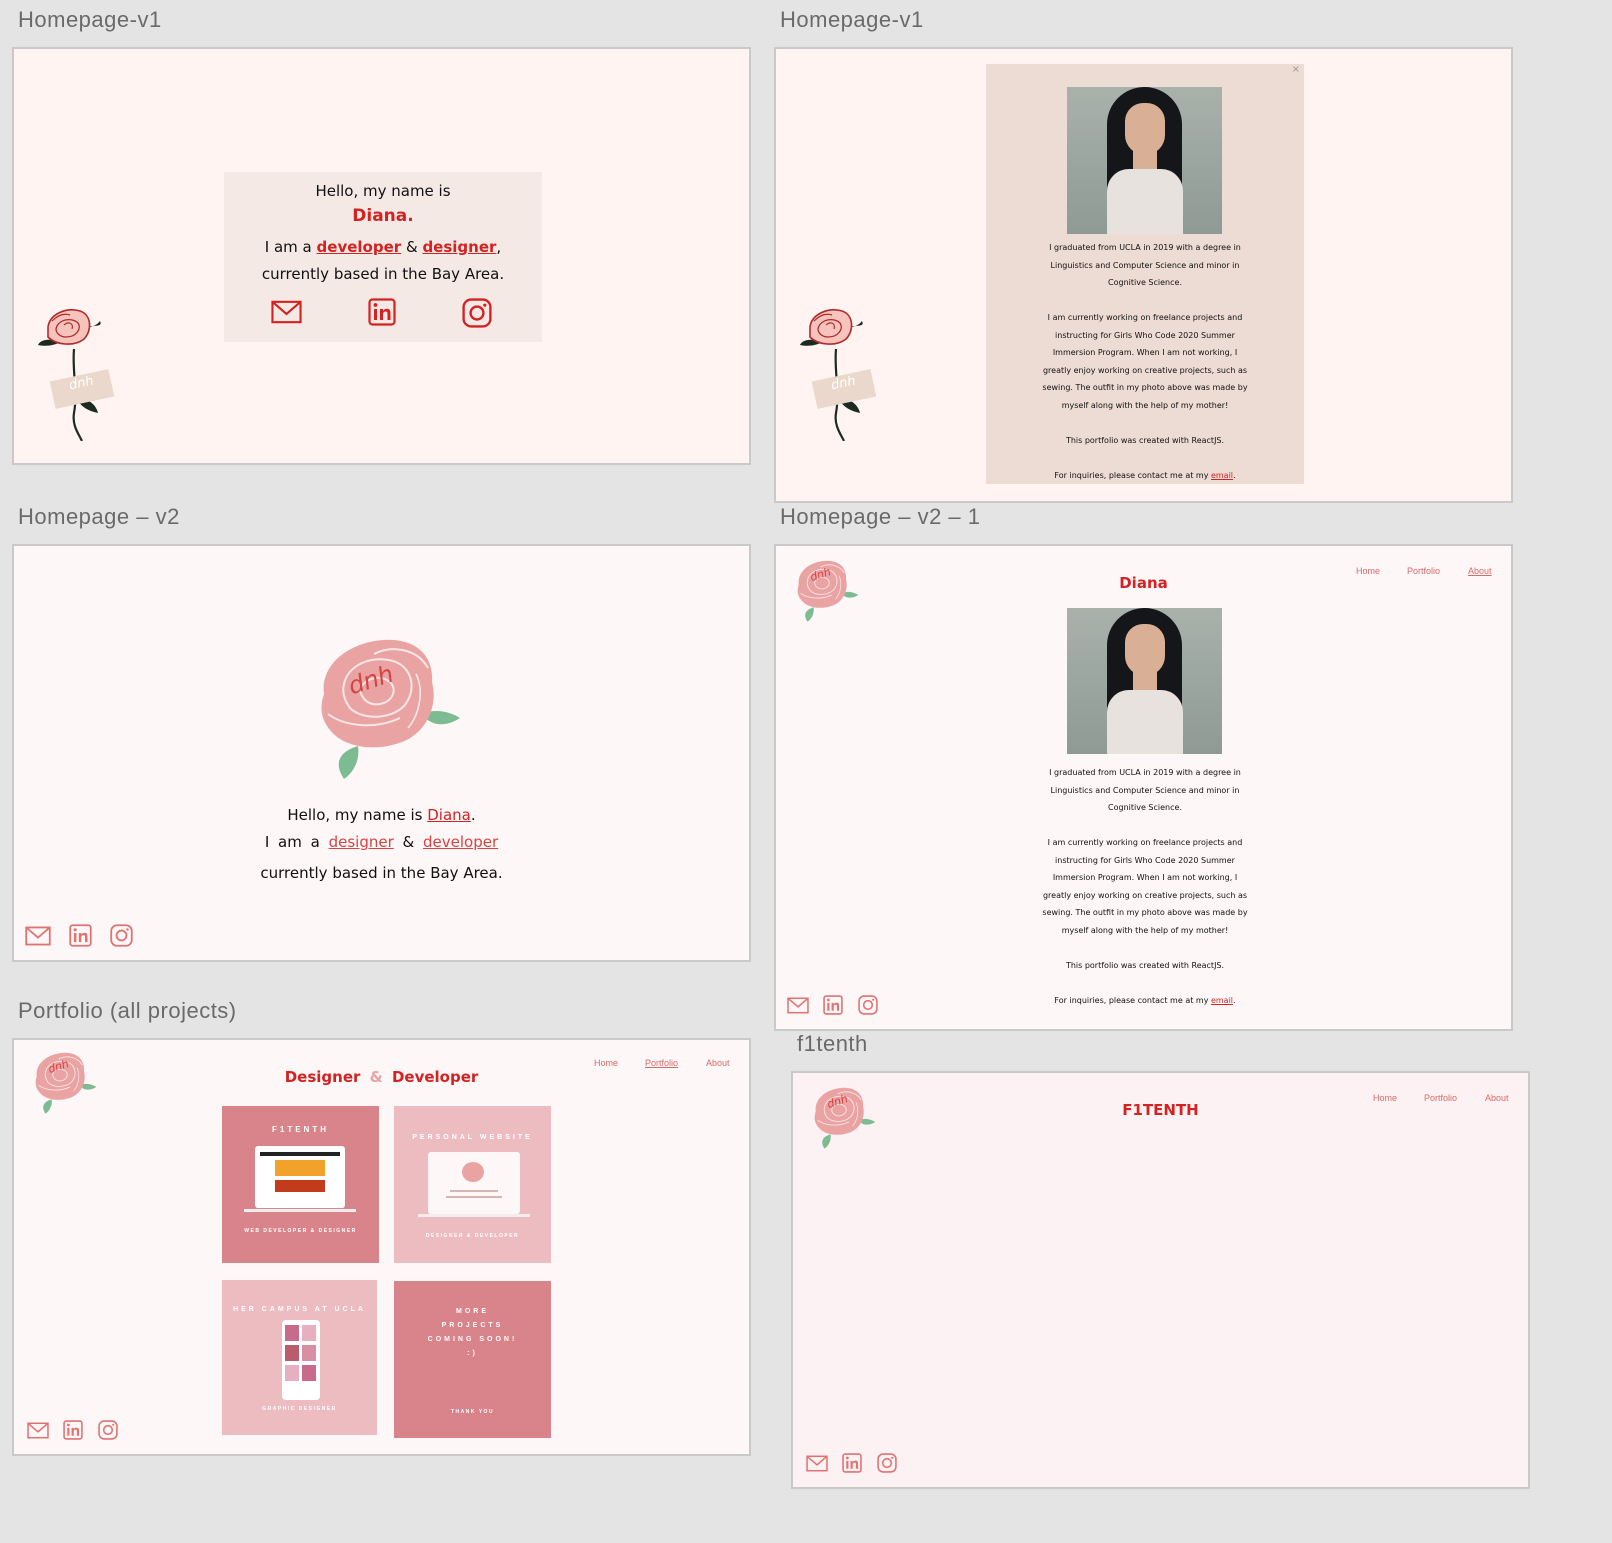  I want to click on frame-label-portfolio: Portfolio (all projects), so click(127, 1010).